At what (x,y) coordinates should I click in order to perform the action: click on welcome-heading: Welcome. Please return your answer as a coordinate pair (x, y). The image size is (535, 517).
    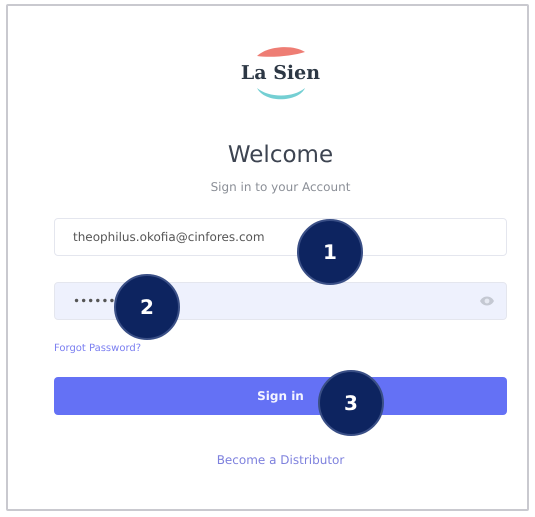
    Looking at the image, I should click on (281, 155).